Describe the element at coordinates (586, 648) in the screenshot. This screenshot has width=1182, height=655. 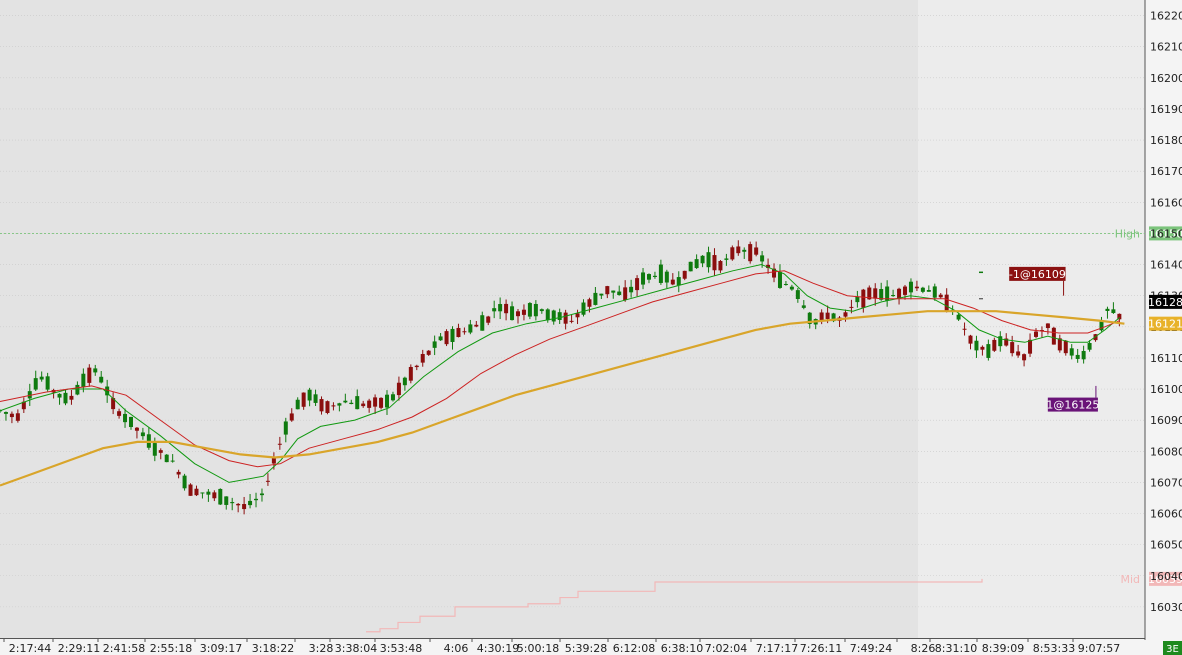
I see `x-tick-label: 5:39:28` at that location.